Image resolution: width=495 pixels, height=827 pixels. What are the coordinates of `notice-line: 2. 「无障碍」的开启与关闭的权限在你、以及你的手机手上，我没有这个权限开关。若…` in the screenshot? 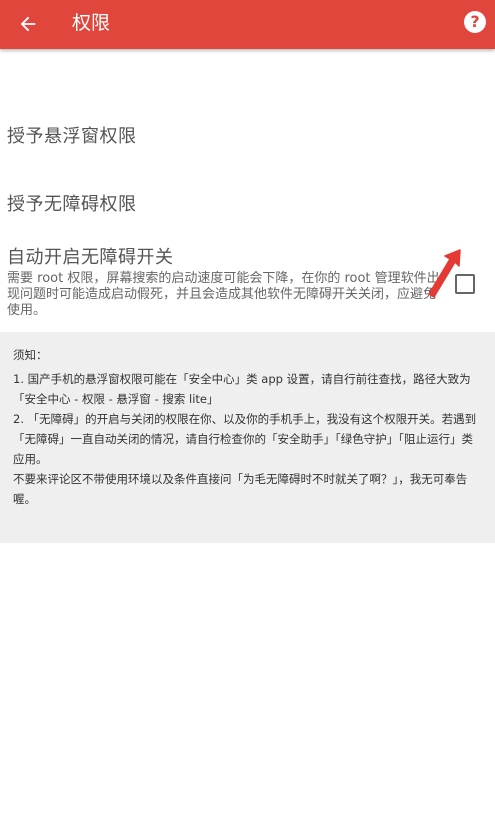 It's located at (245, 439).